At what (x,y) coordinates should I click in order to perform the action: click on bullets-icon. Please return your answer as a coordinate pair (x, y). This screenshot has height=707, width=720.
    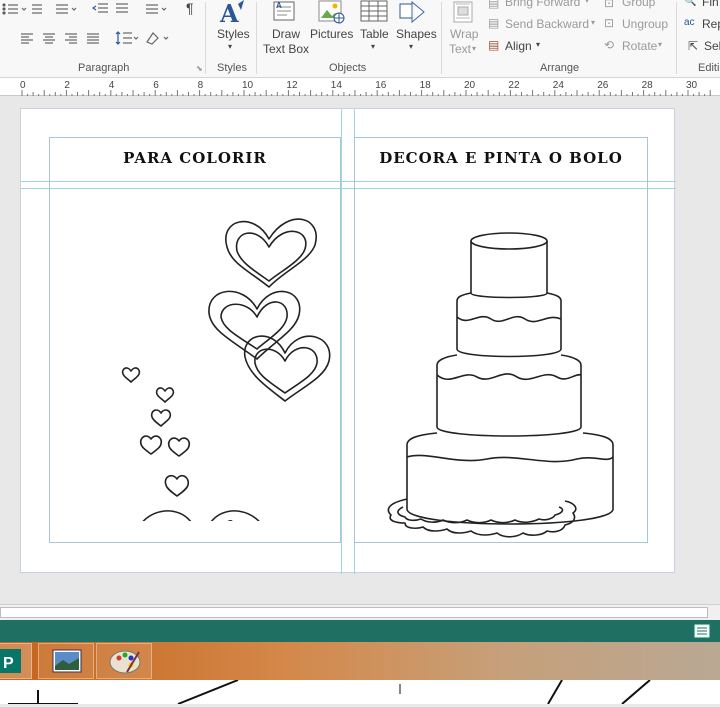
    Looking at the image, I should click on (22, 9).